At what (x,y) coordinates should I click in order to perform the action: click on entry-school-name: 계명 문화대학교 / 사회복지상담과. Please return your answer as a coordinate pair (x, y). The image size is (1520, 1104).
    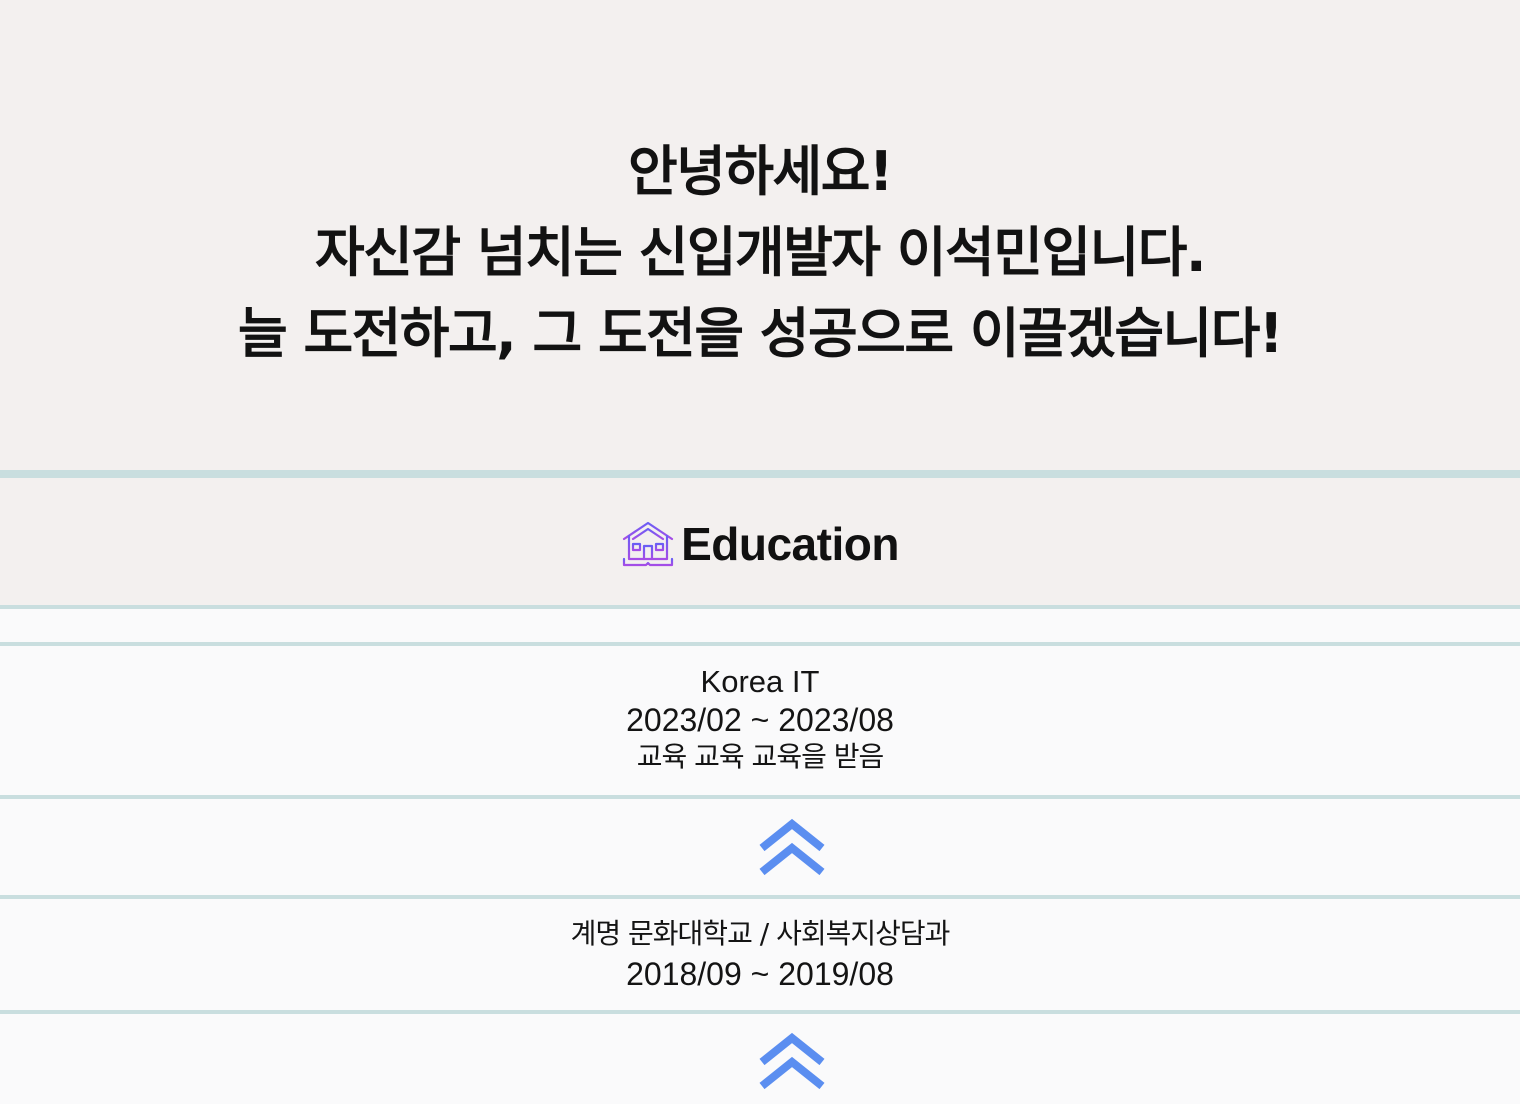
    Looking at the image, I should click on (760, 933).